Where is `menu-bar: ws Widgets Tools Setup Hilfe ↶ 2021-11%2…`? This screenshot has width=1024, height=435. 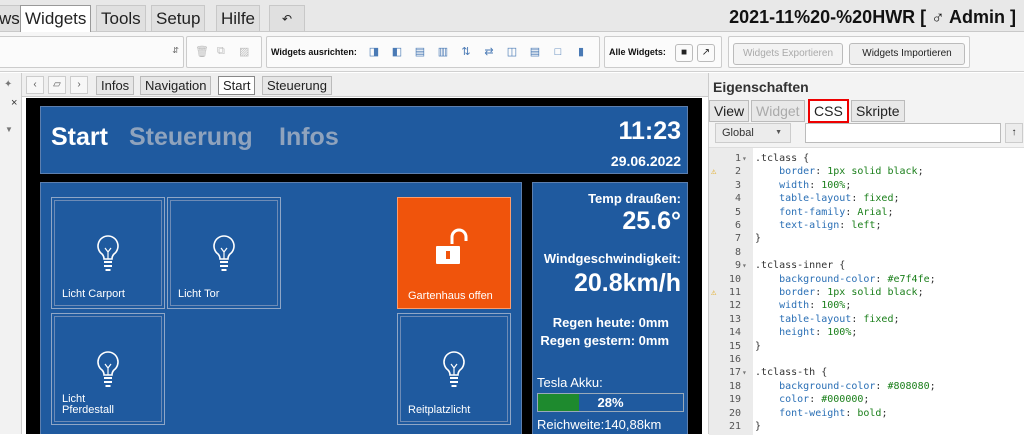
menu-bar: ws Widgets Tools Setup Hilfe ↶ 2021-11%2… is located at coordinates (512, 16).